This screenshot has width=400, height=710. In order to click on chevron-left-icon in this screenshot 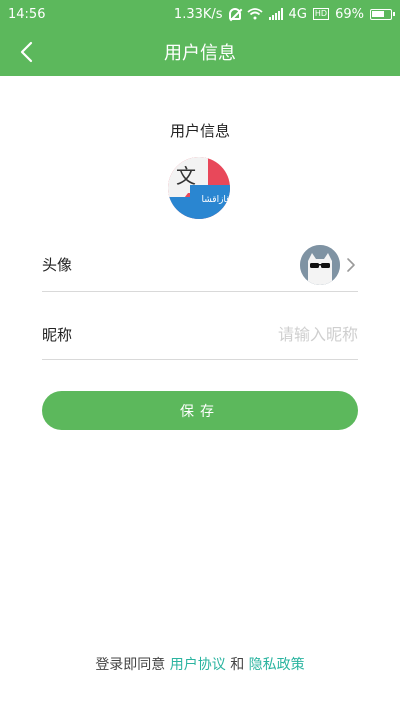, I will do `click(26, 52)`.